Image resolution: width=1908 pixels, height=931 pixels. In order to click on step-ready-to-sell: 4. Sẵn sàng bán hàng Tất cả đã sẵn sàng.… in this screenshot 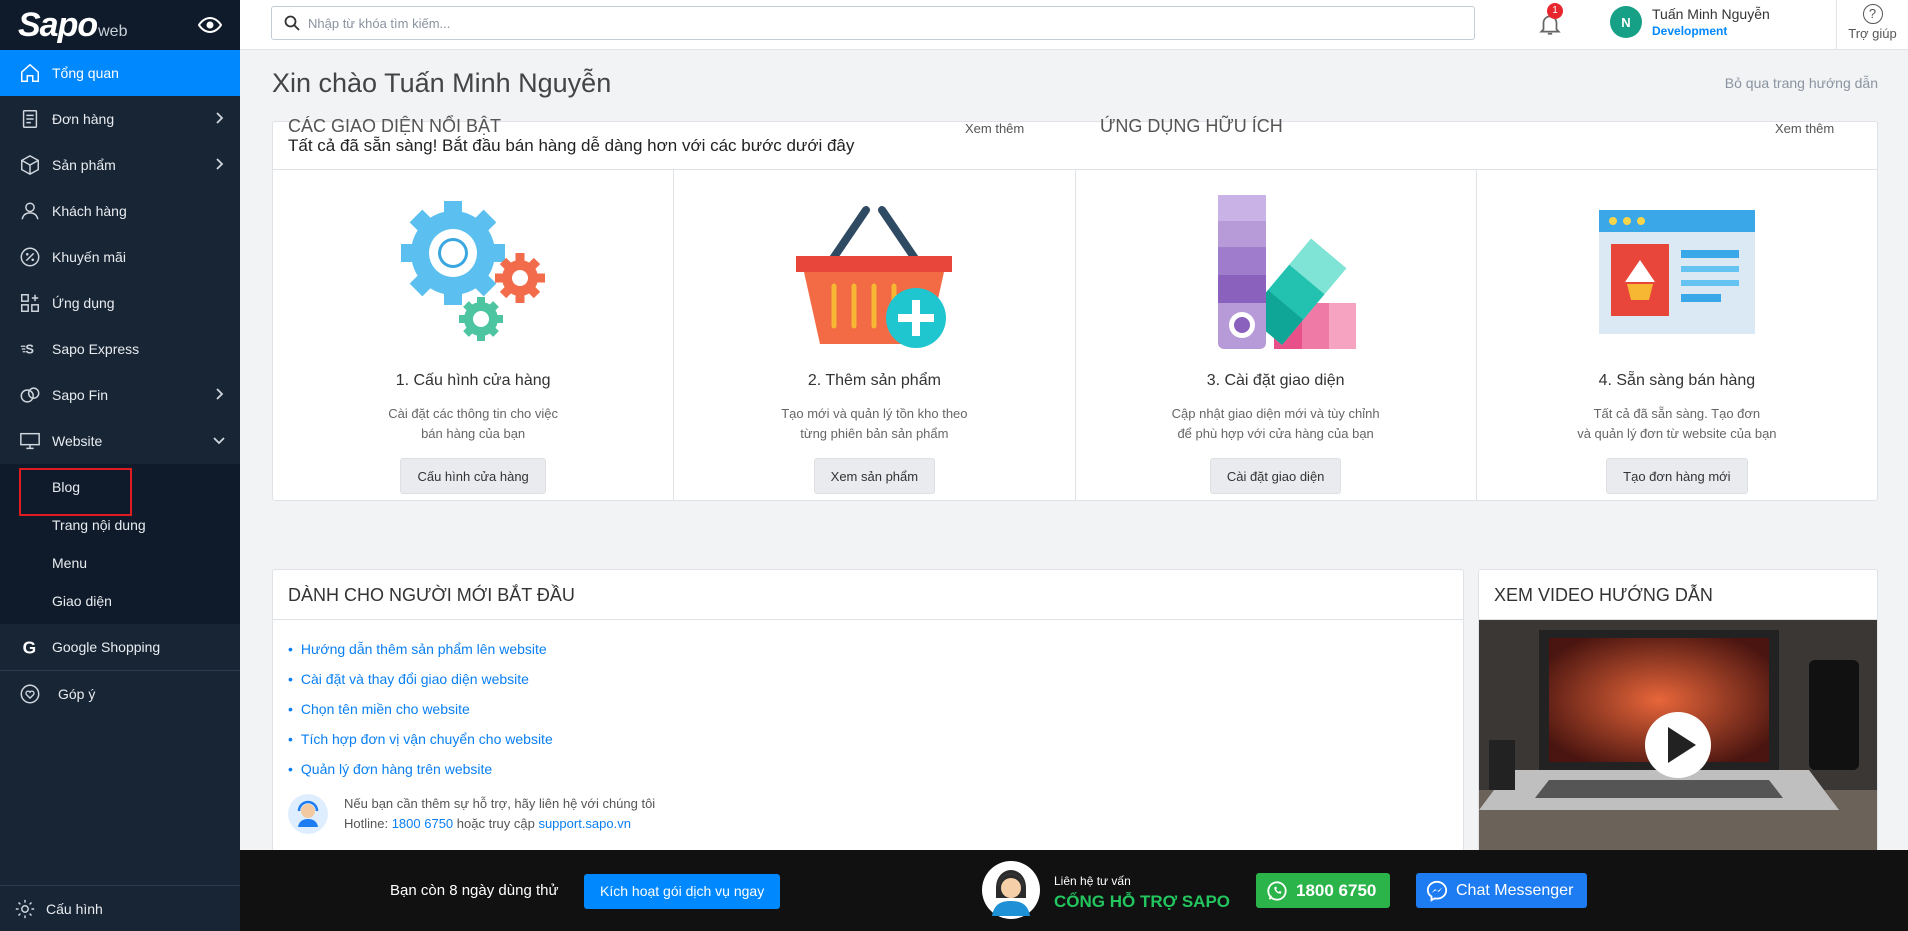, I will do `click(1677, 335)`.